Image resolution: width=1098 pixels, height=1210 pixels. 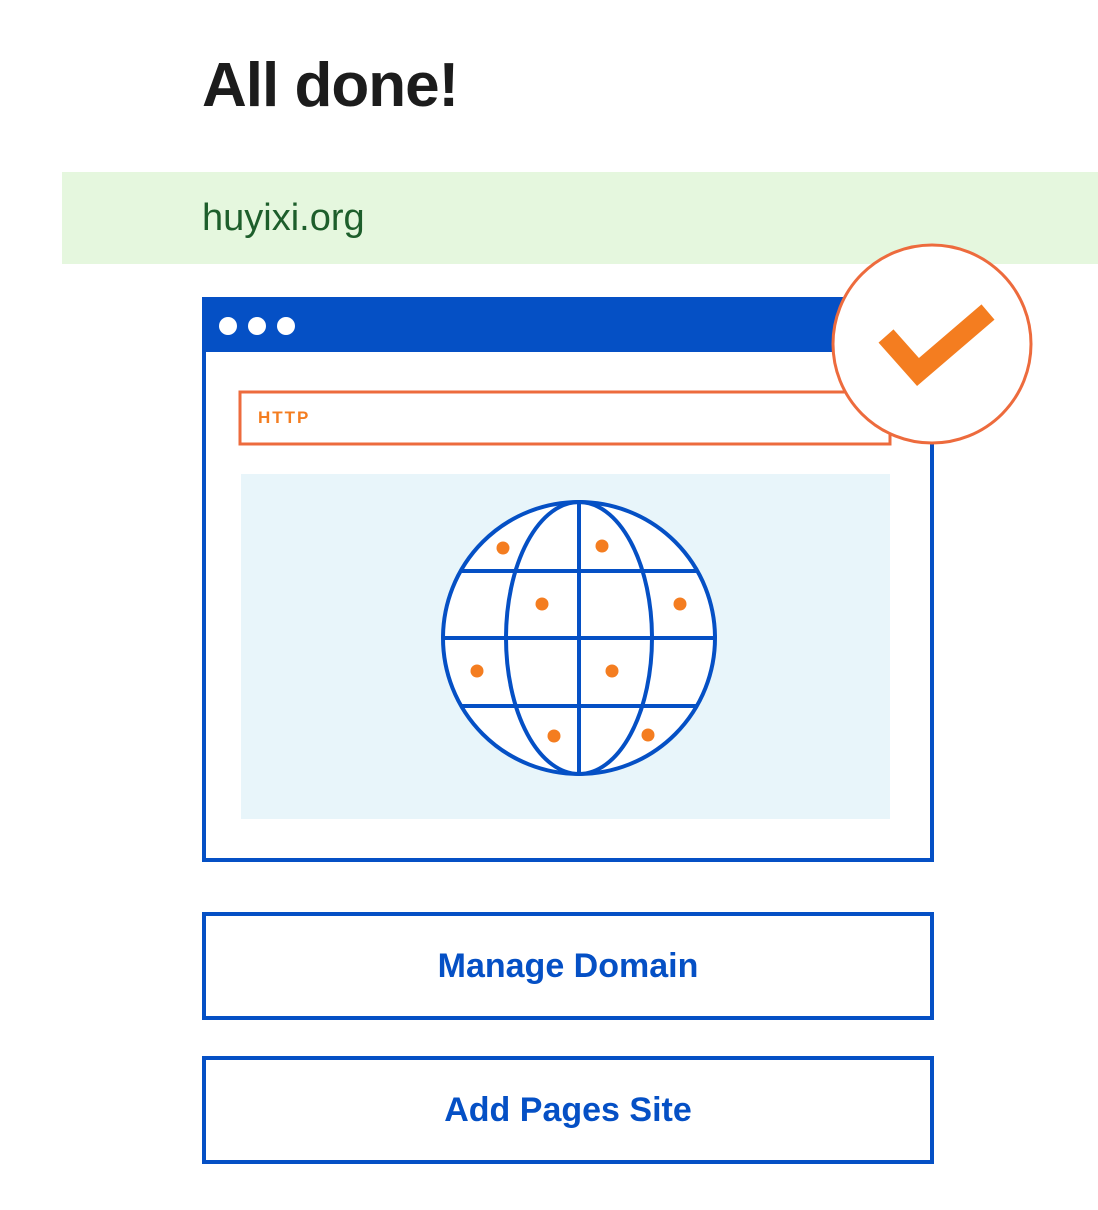 What do you see at coordinates (568, 325) in the screenshot?
I see `browser-title-bar` at bounding box center [568, 325].